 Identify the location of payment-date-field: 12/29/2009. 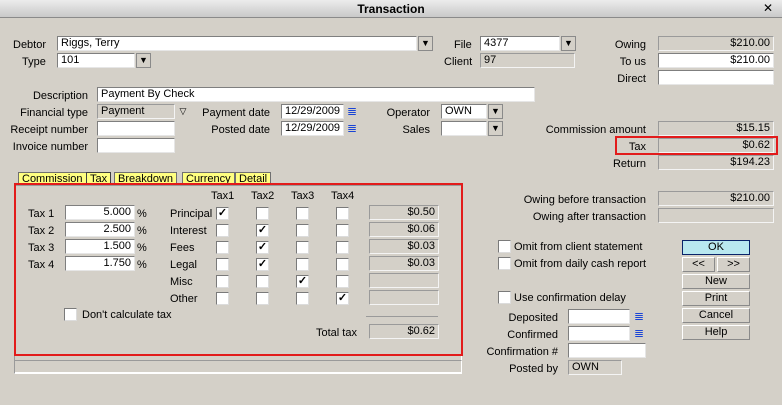
(312, 111).